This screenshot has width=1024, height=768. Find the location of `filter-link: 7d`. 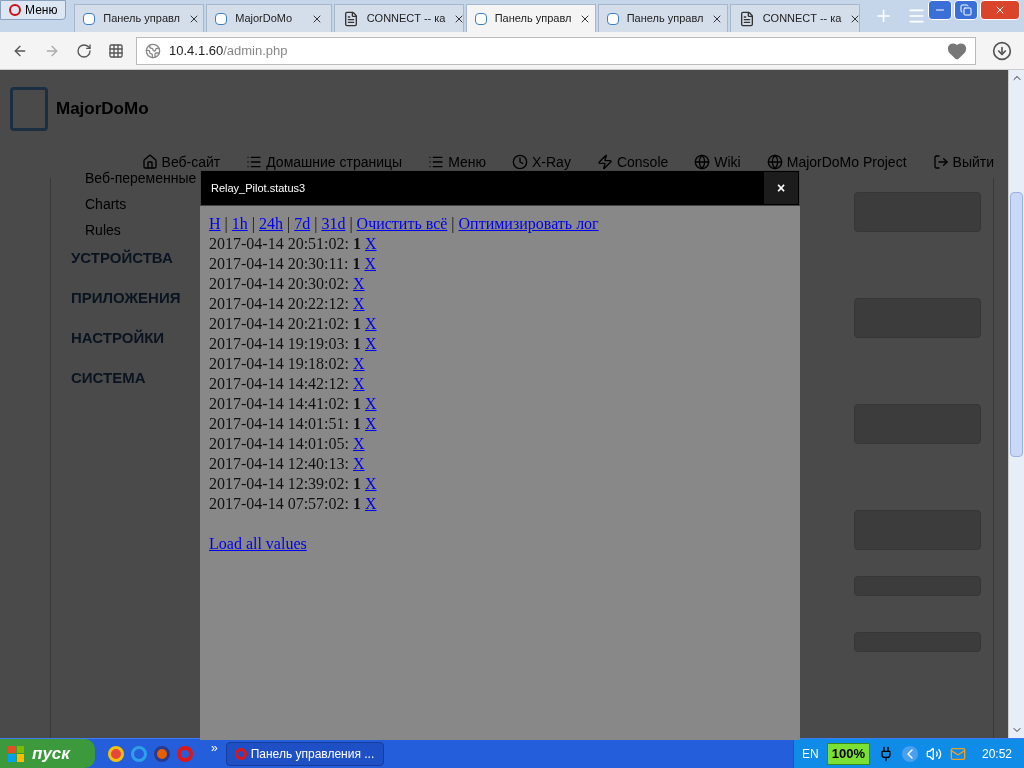

filter-link: 7d is located at coordinates (302, 224).